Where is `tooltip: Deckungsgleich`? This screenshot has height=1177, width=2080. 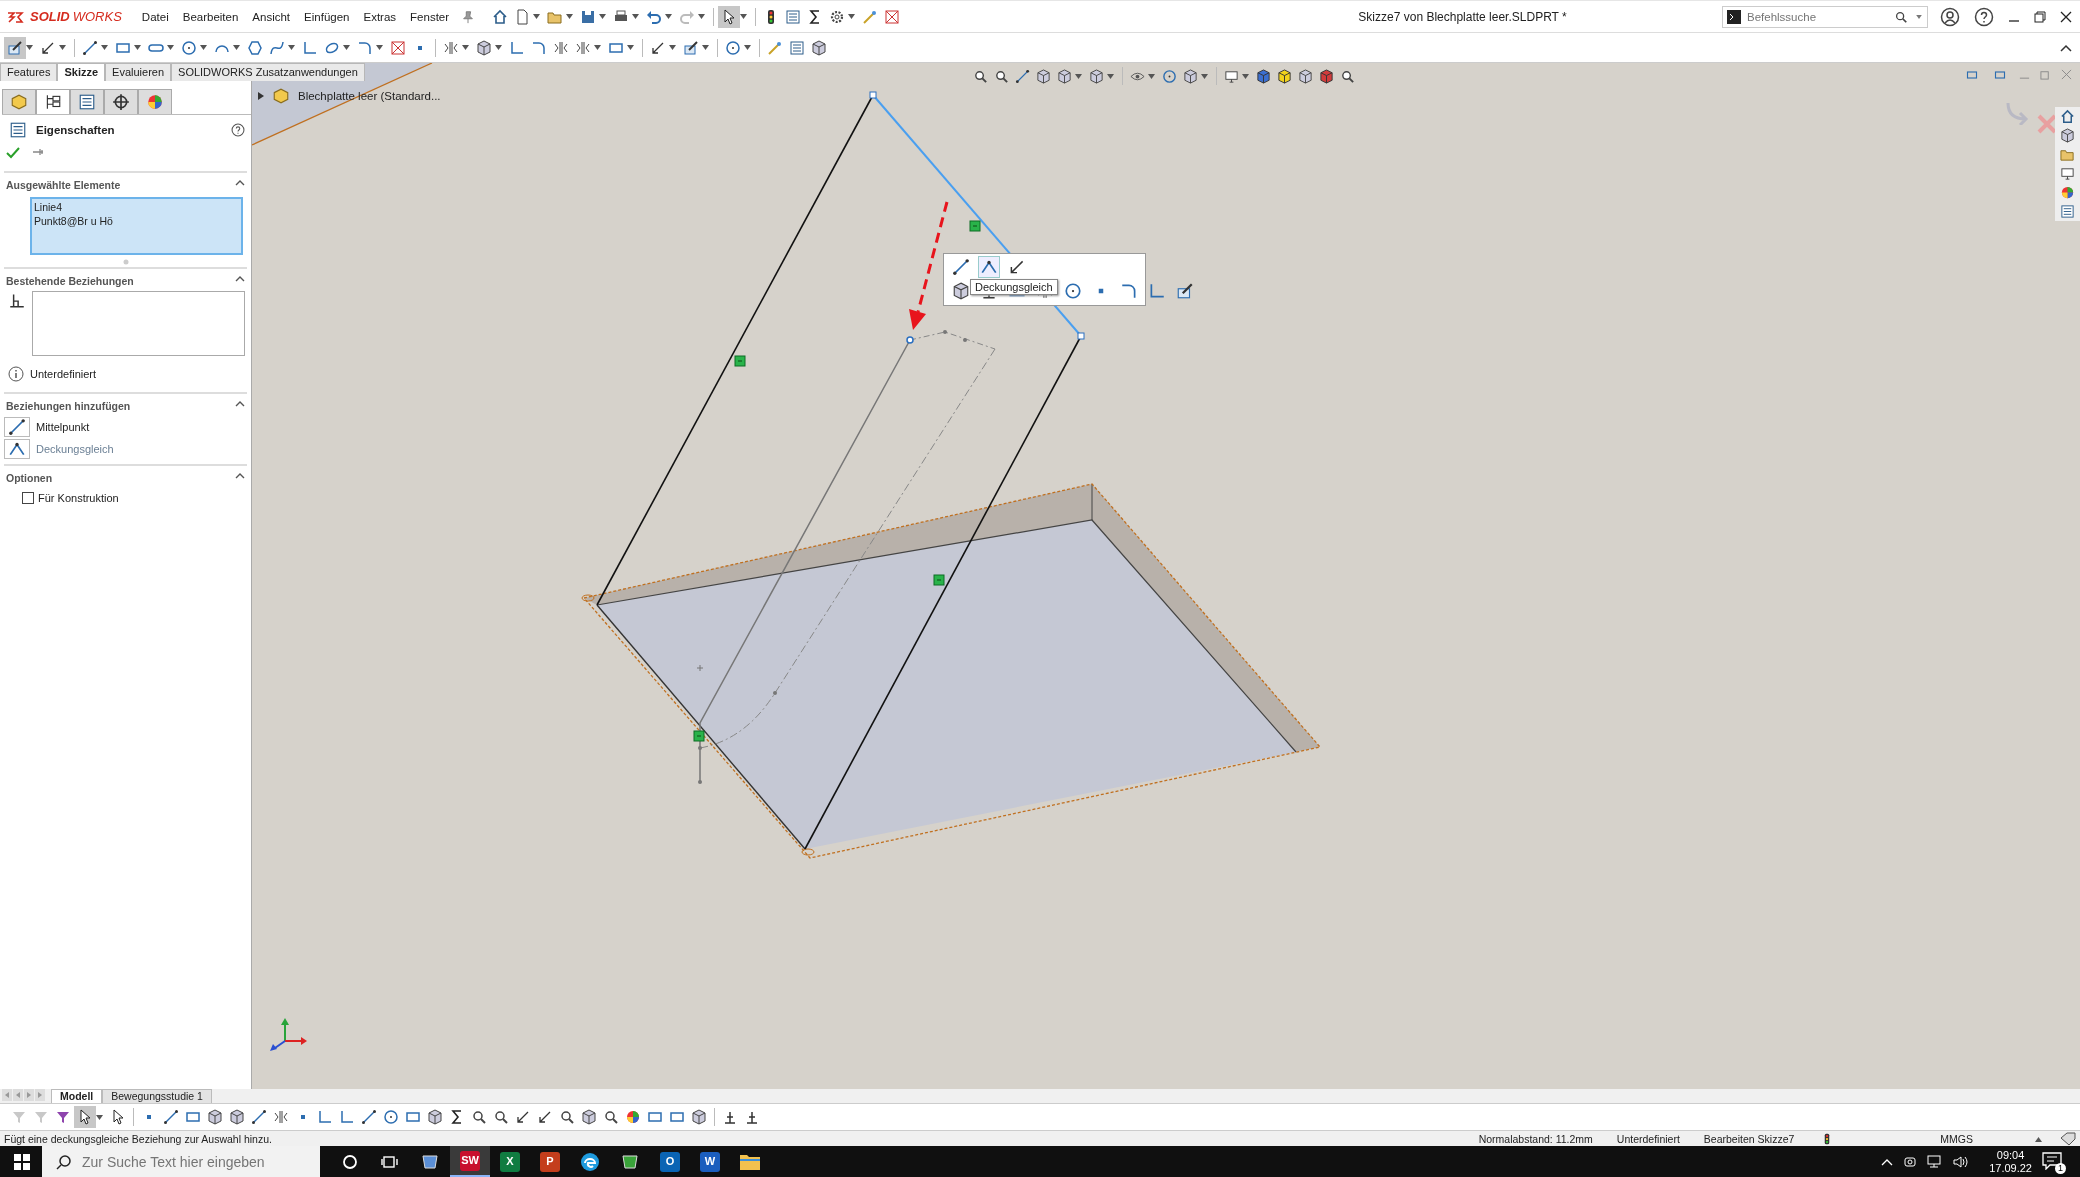 tooltip: Deckungsgleich is located at coordinates (1014, 287).